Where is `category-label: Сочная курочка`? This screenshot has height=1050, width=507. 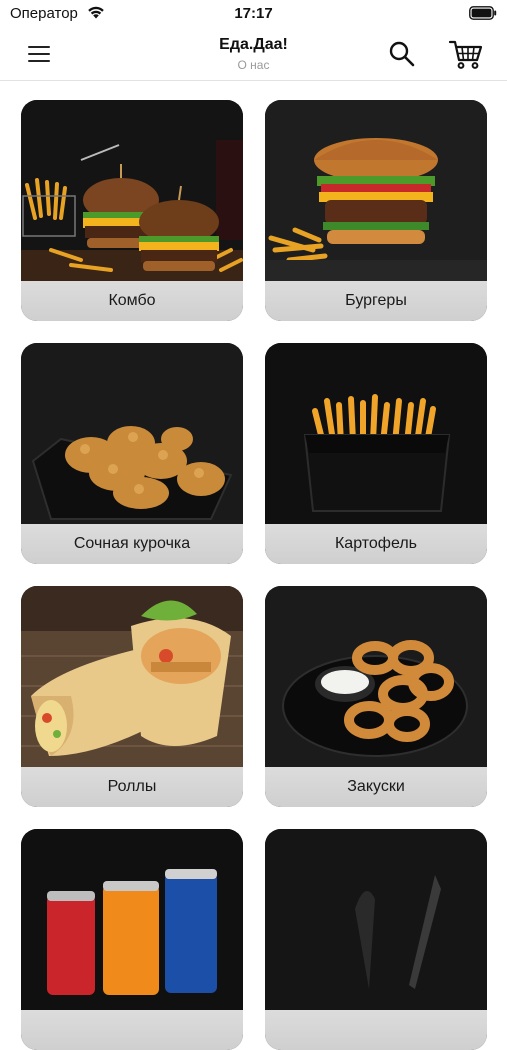 category-label: Сочная курочка is located at coordinates (132, 544).